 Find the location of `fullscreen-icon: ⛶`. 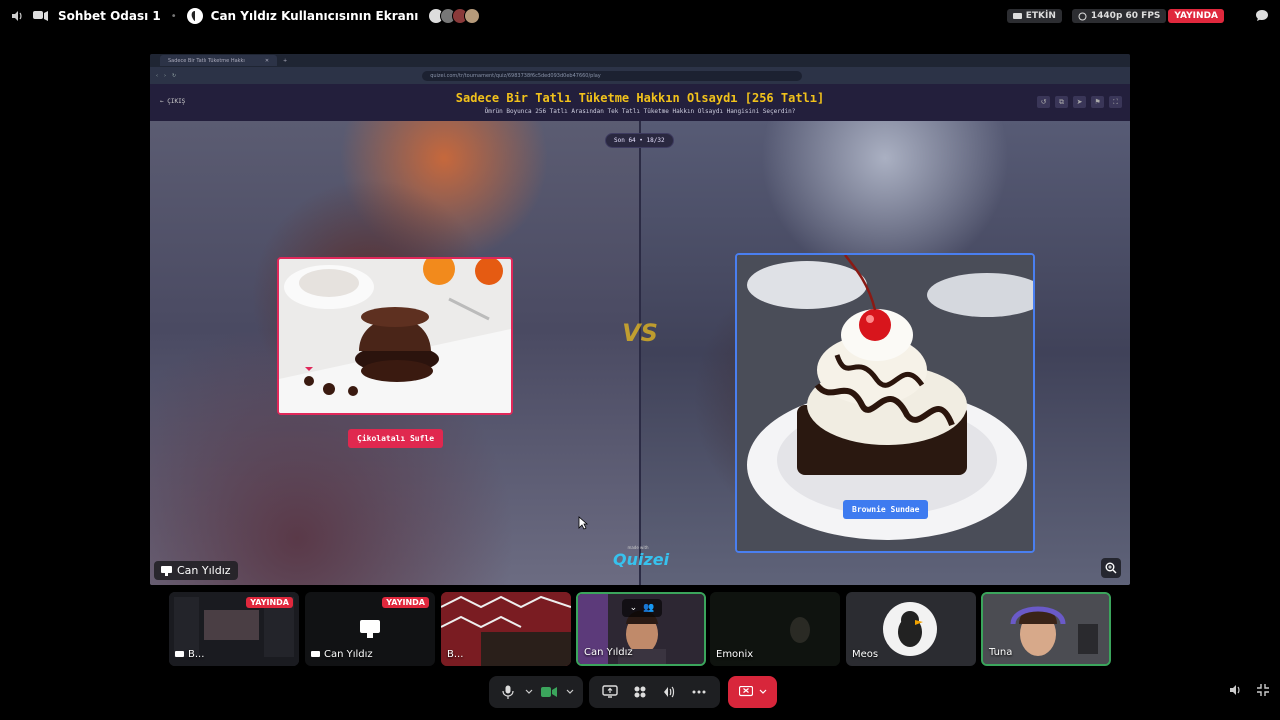

fullscreen-icon: ⛶ is located at coordinates (1115, 102).